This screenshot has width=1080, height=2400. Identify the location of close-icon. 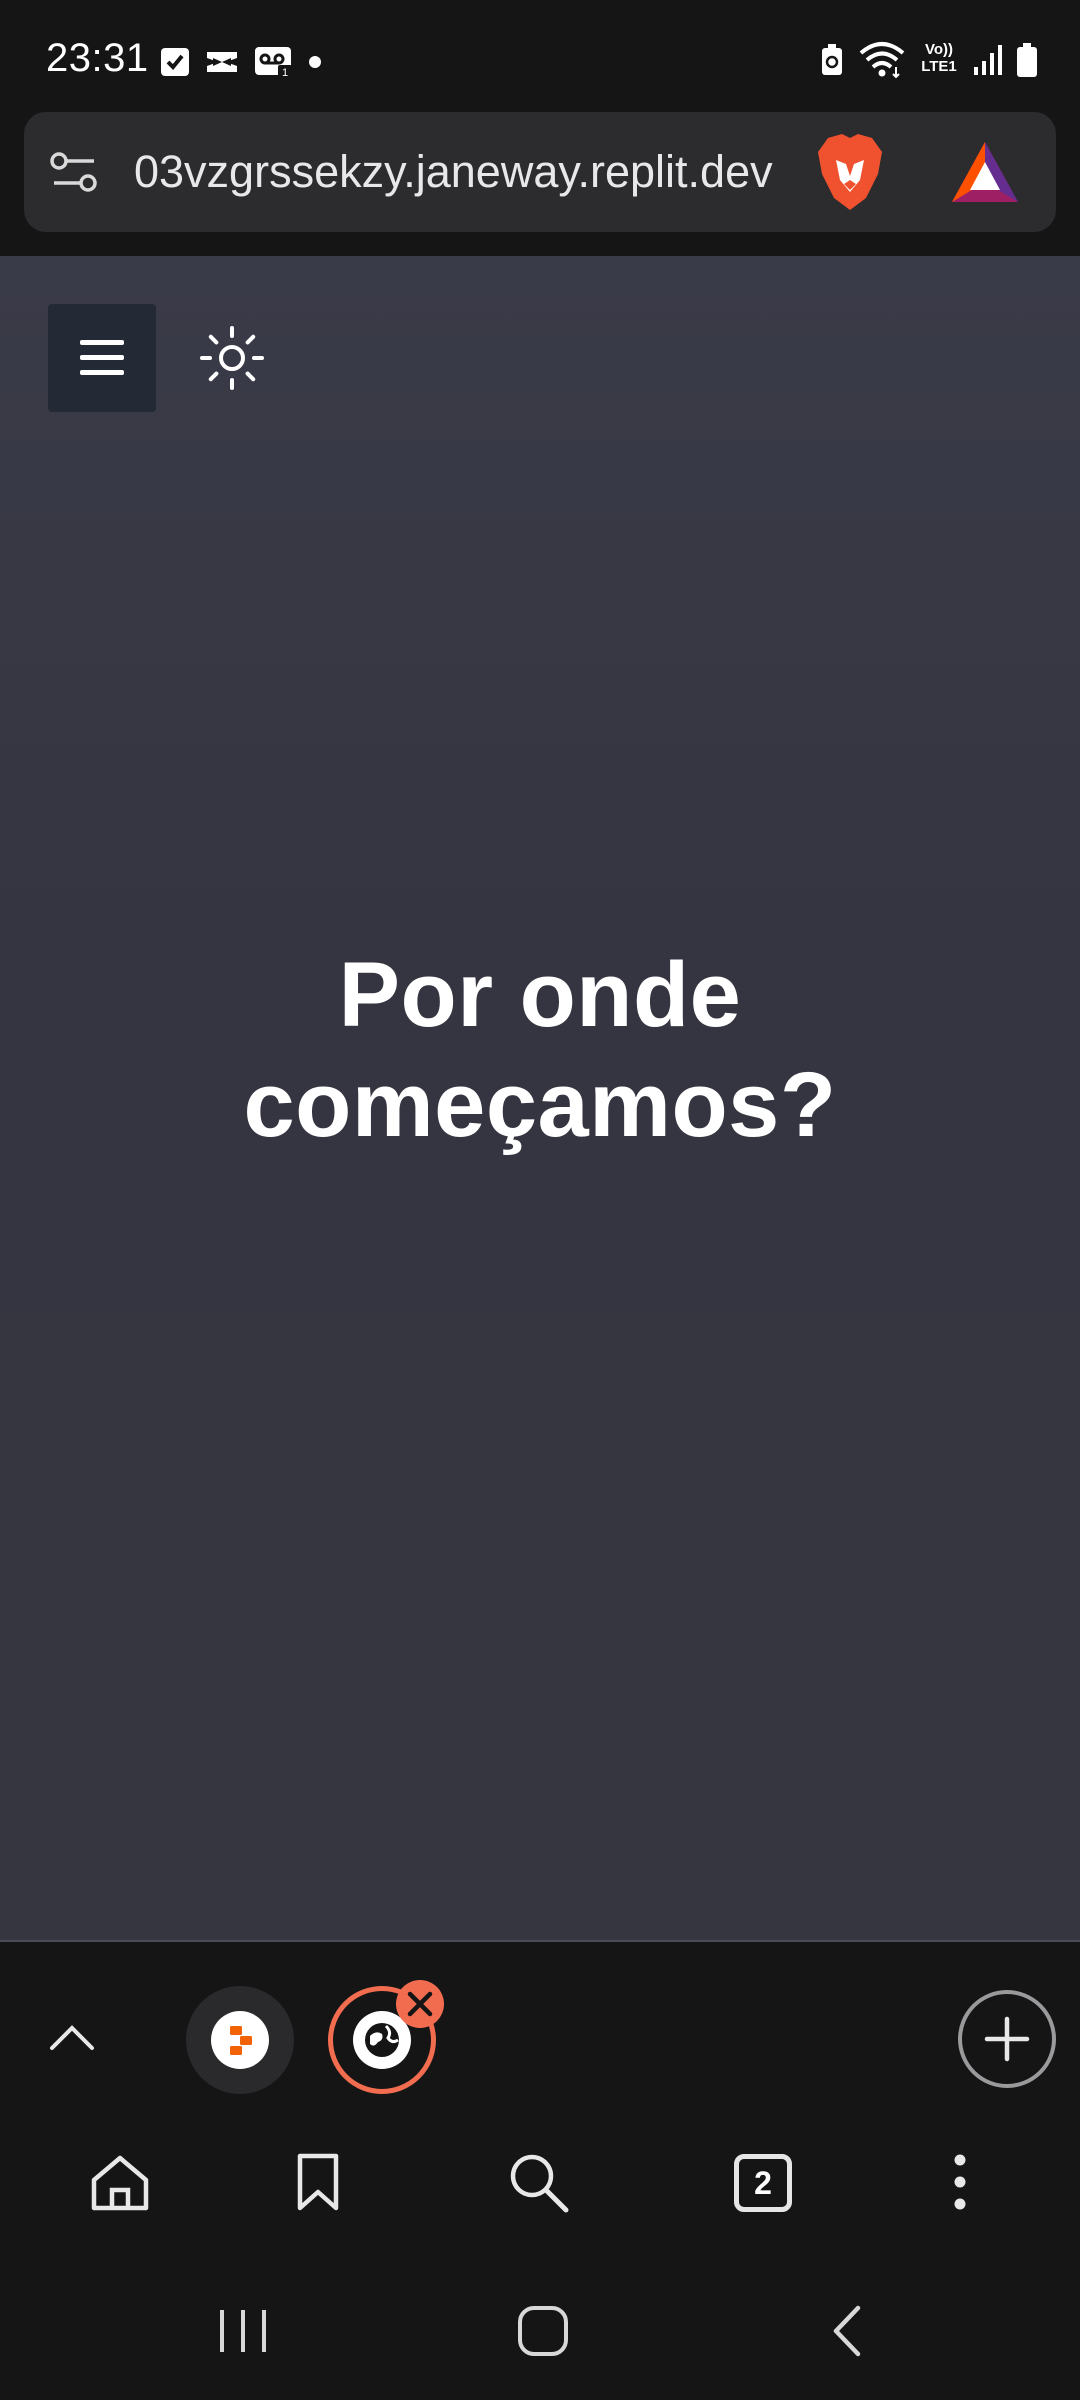
(420, 2004).